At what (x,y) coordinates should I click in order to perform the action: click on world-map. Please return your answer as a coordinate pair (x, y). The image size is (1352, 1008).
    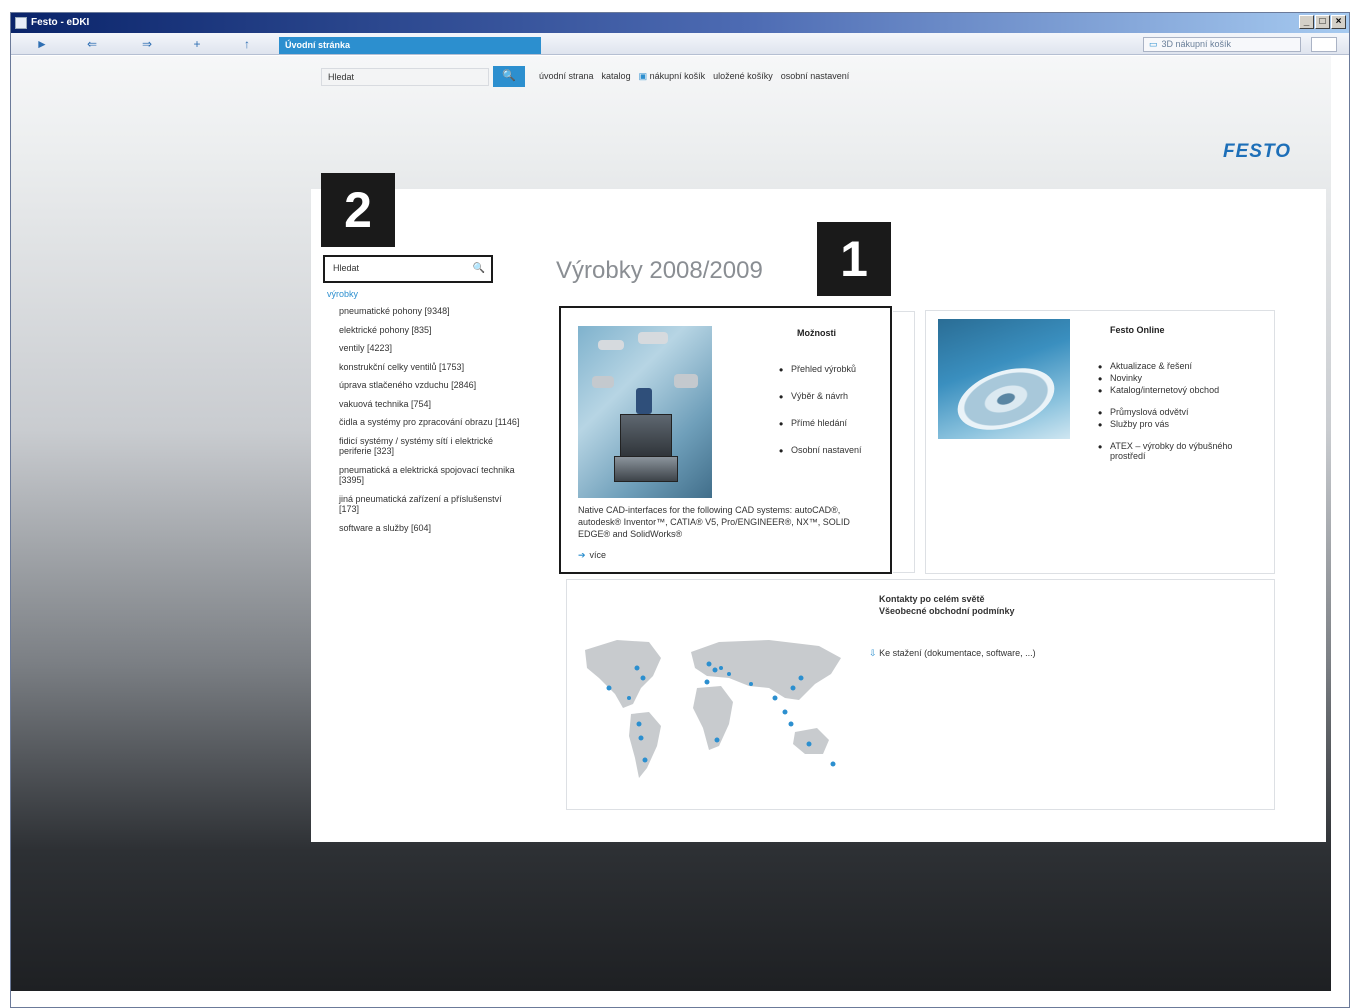
    Looking at the image, I should click on (719, 708).